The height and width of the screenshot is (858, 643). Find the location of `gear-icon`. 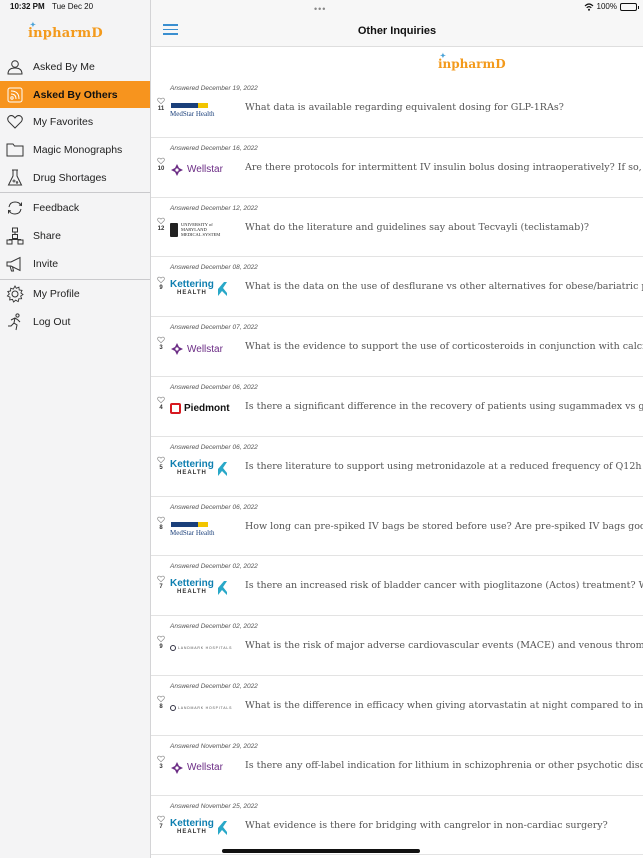

gear-icon is located at coordinates (15, 294).